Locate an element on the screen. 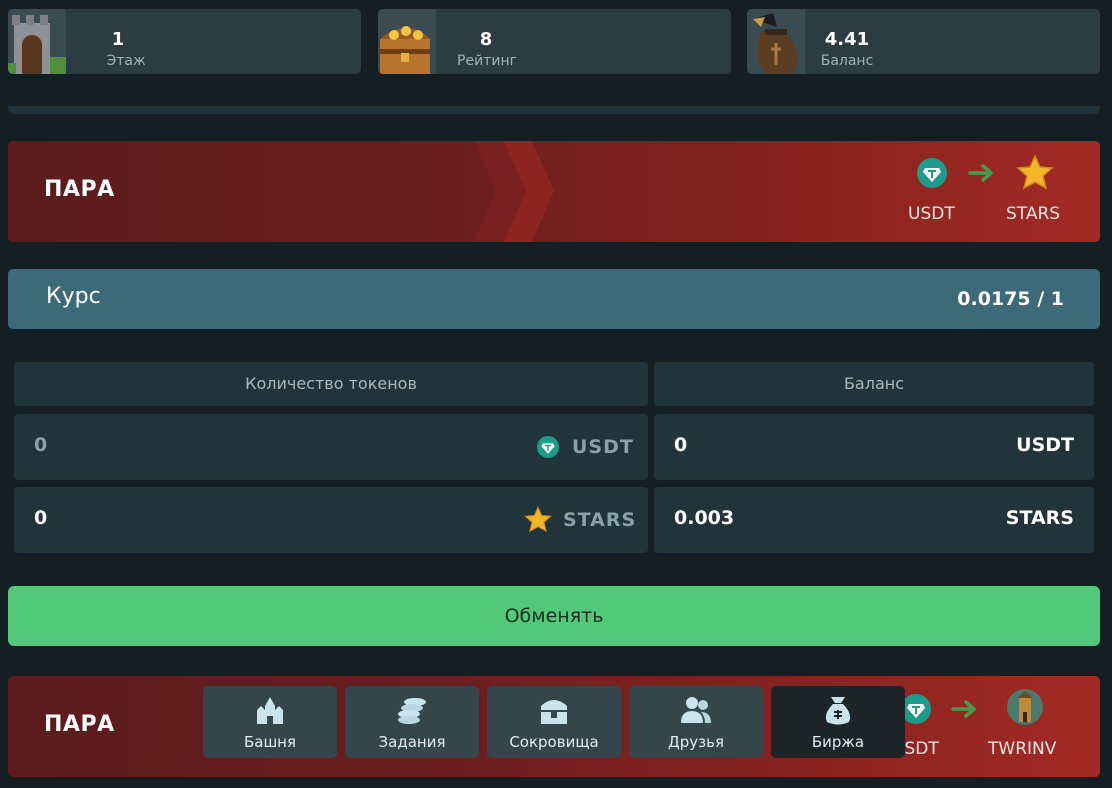  stat-card-balance: 4.41 Баланс is located at coordinates (923, 41).